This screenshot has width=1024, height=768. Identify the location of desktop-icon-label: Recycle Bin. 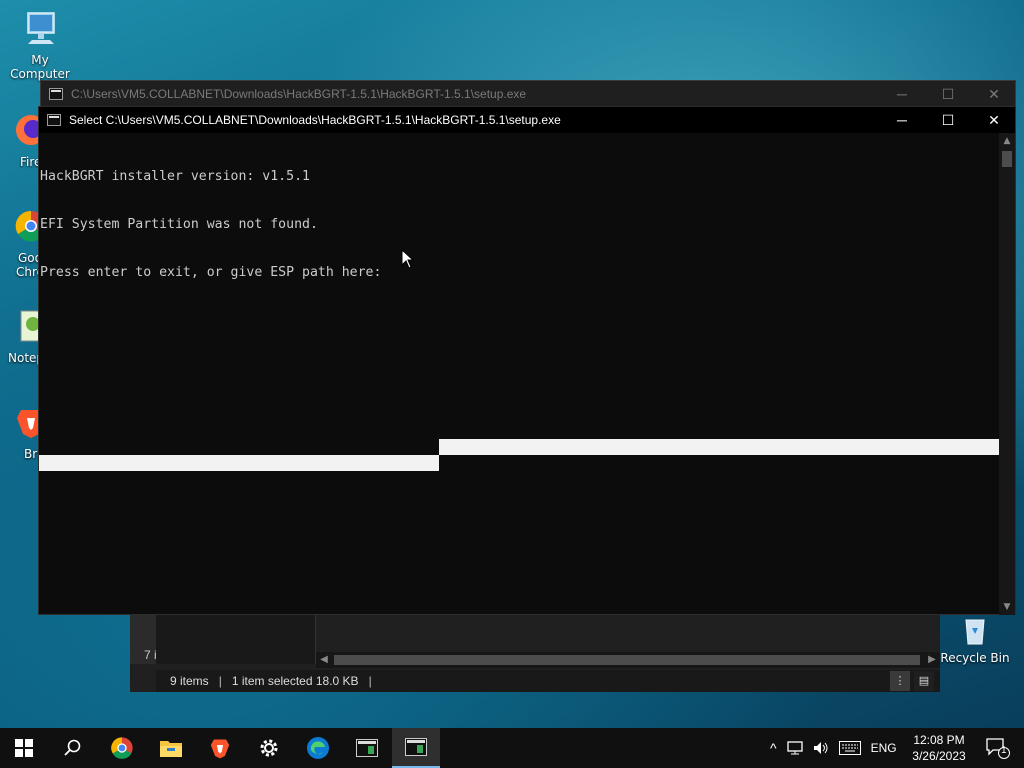
(975, 658).